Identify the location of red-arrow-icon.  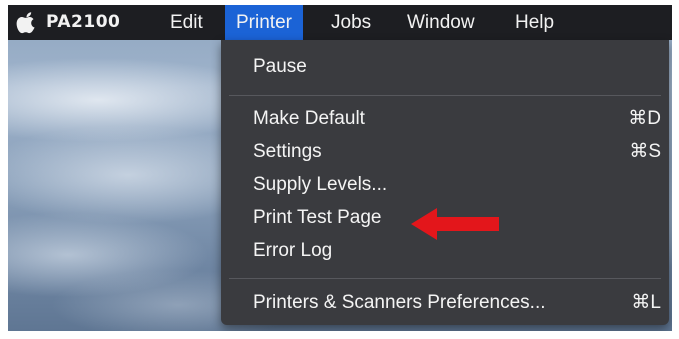
(455, 224).